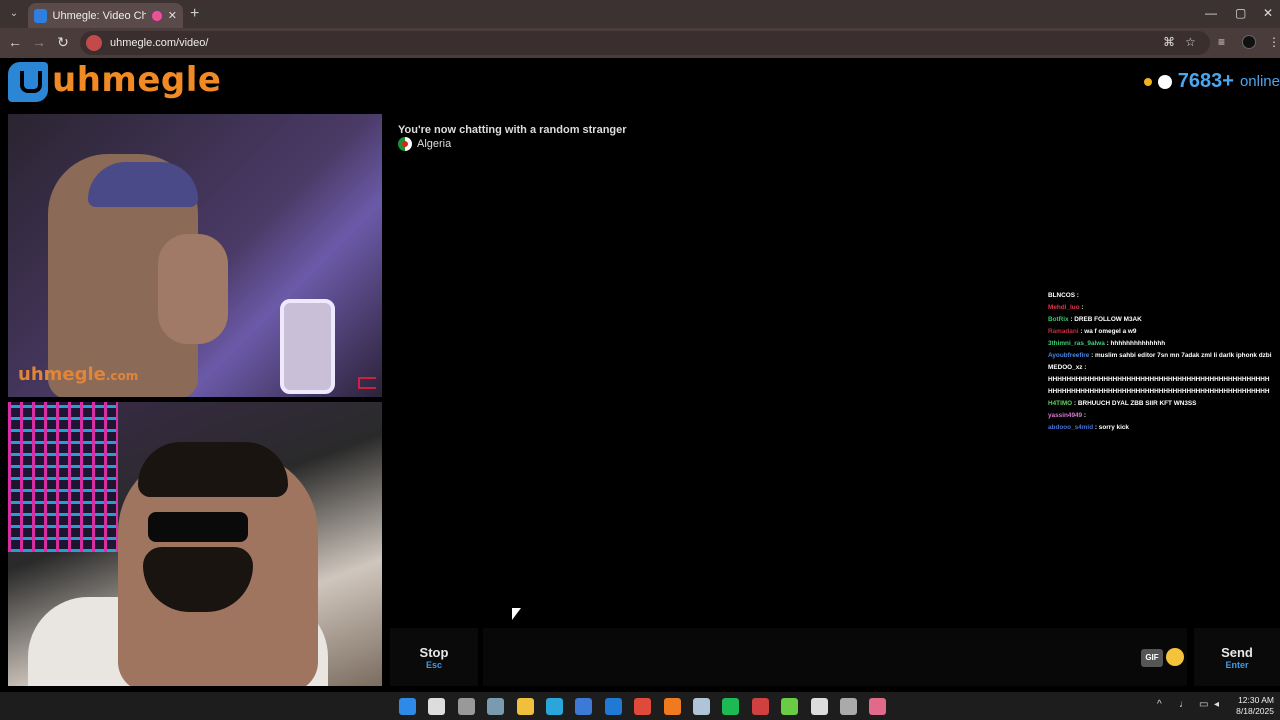  What do you see at coordinates (198, 527) in the screenshot?
I see `sunglasses` at bounding box center [198, 527].